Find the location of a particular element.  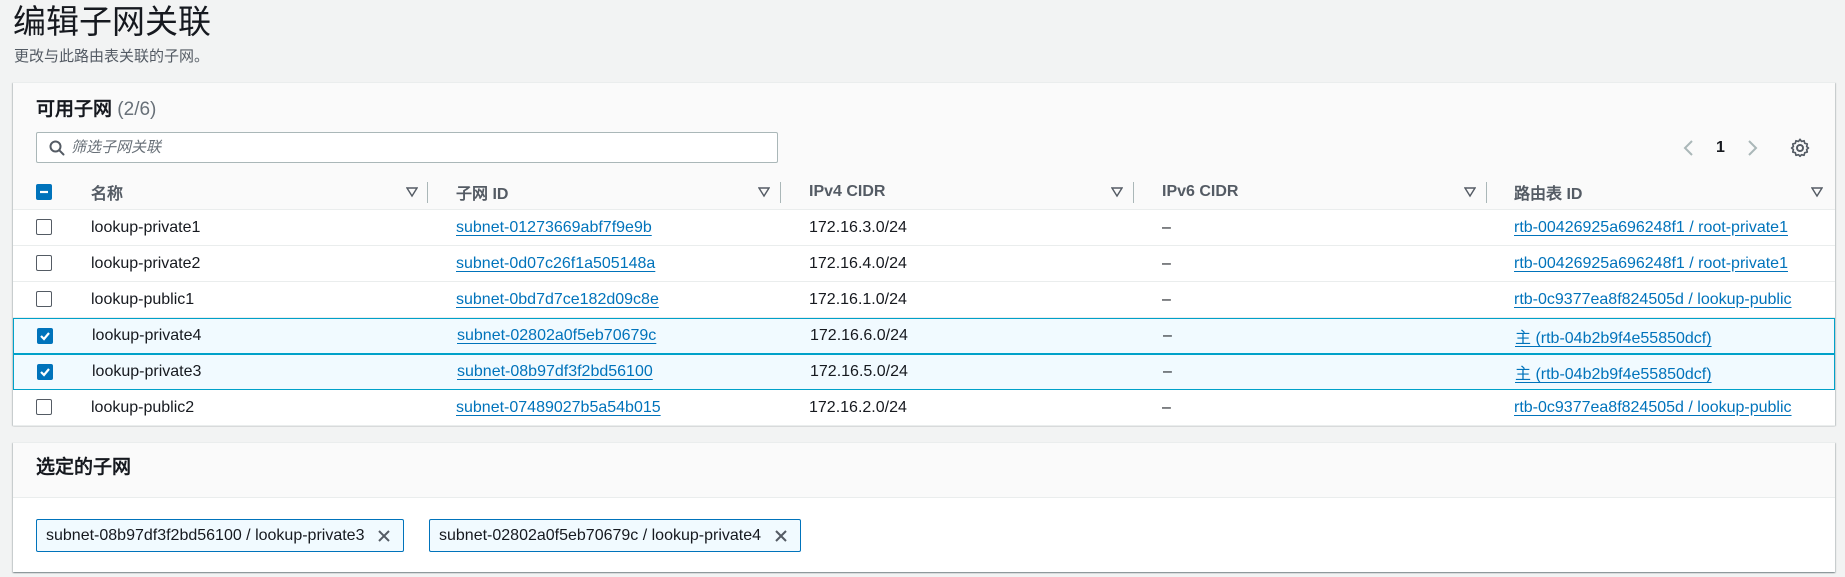

page-description: 更改与此路由表关联的子网。 is located at coordinates (112, 56).